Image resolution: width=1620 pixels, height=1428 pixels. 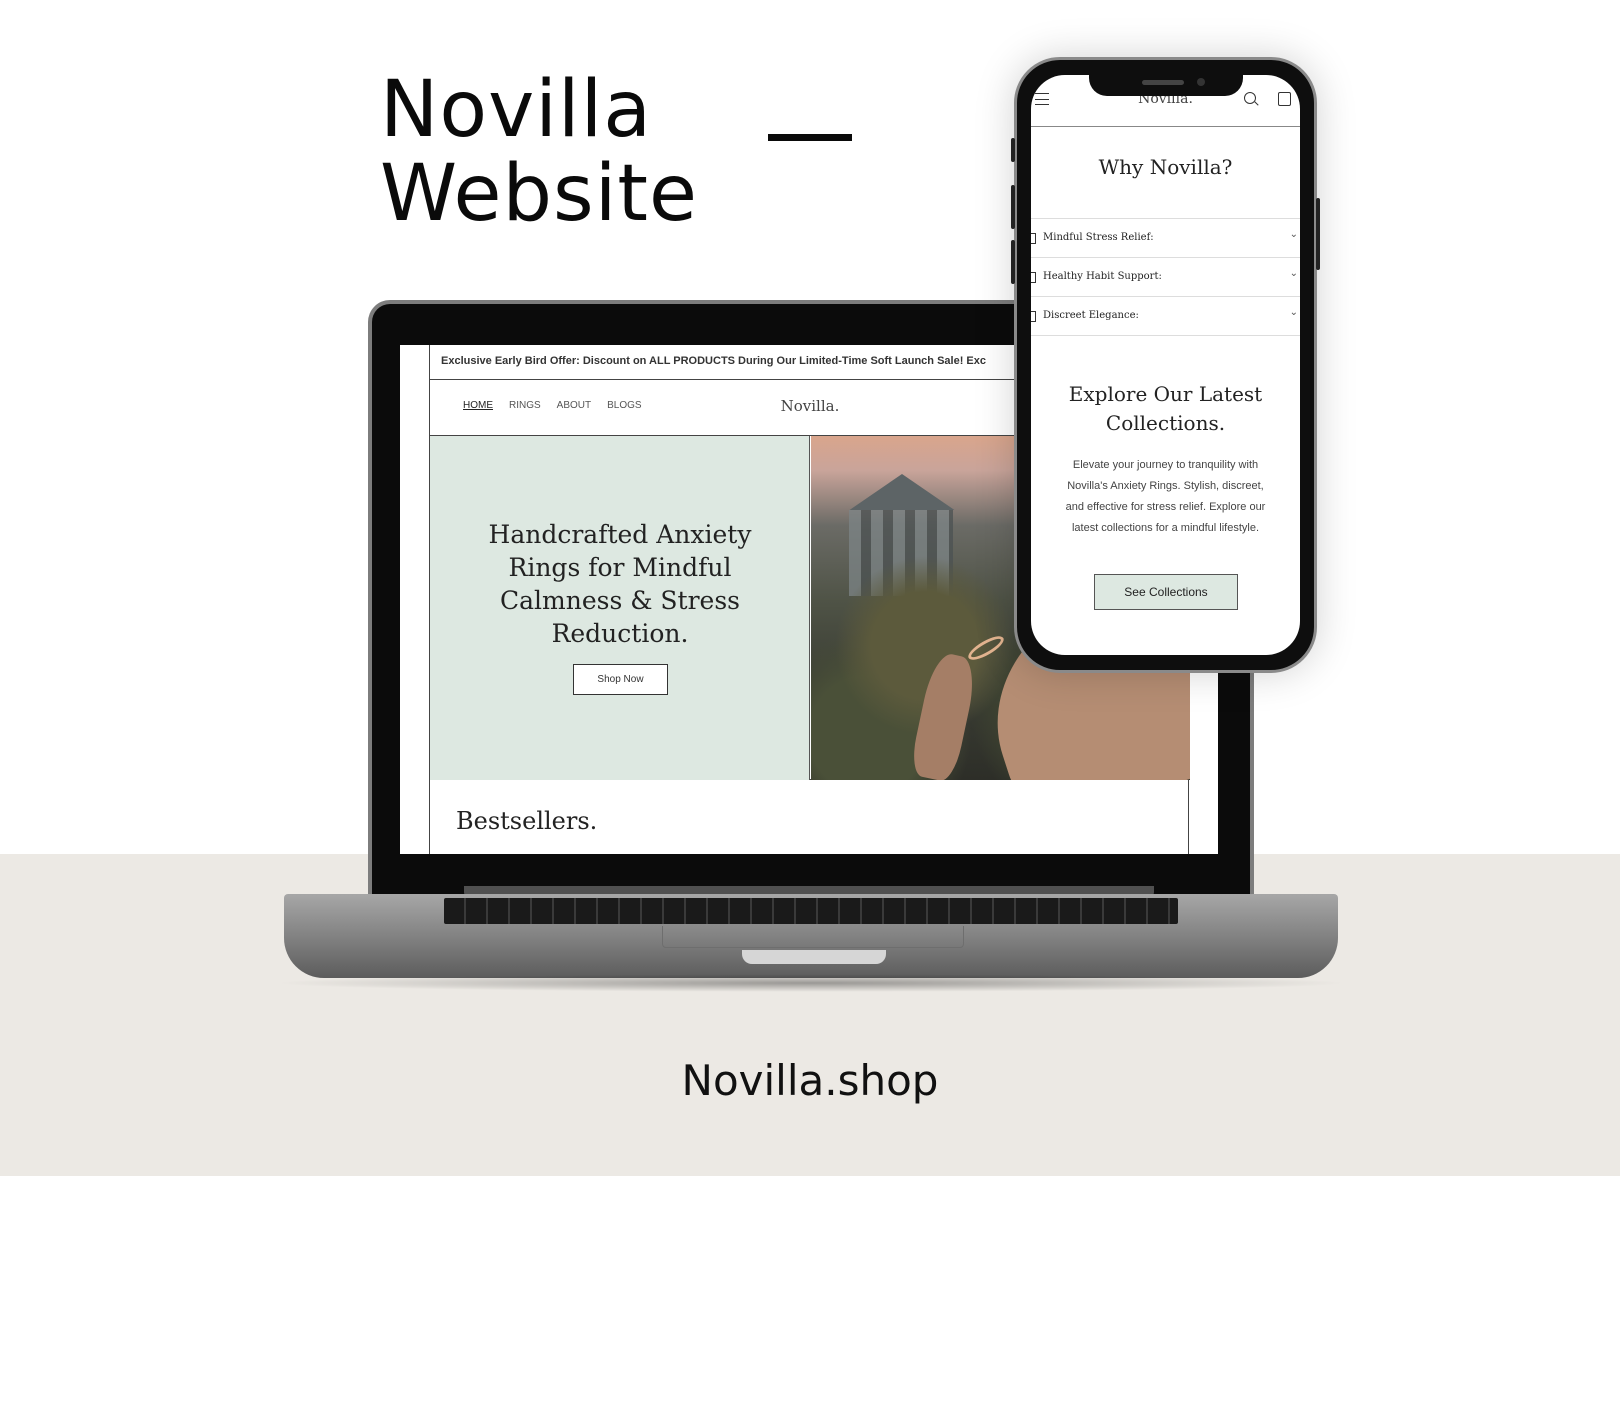 What do you see at coordinates (814, 957) in the screenshot?
I see `laptop-notch` at bounding box center [814, 957].